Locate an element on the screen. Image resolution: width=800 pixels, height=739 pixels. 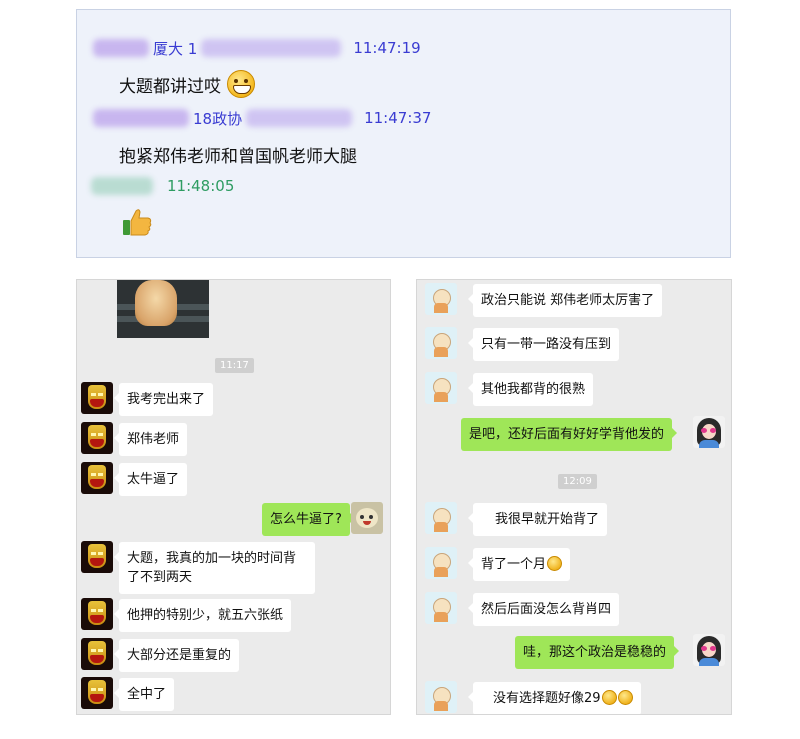
qq-message-header: 18政协 11:47:37 is located at coordinates (262, 118).